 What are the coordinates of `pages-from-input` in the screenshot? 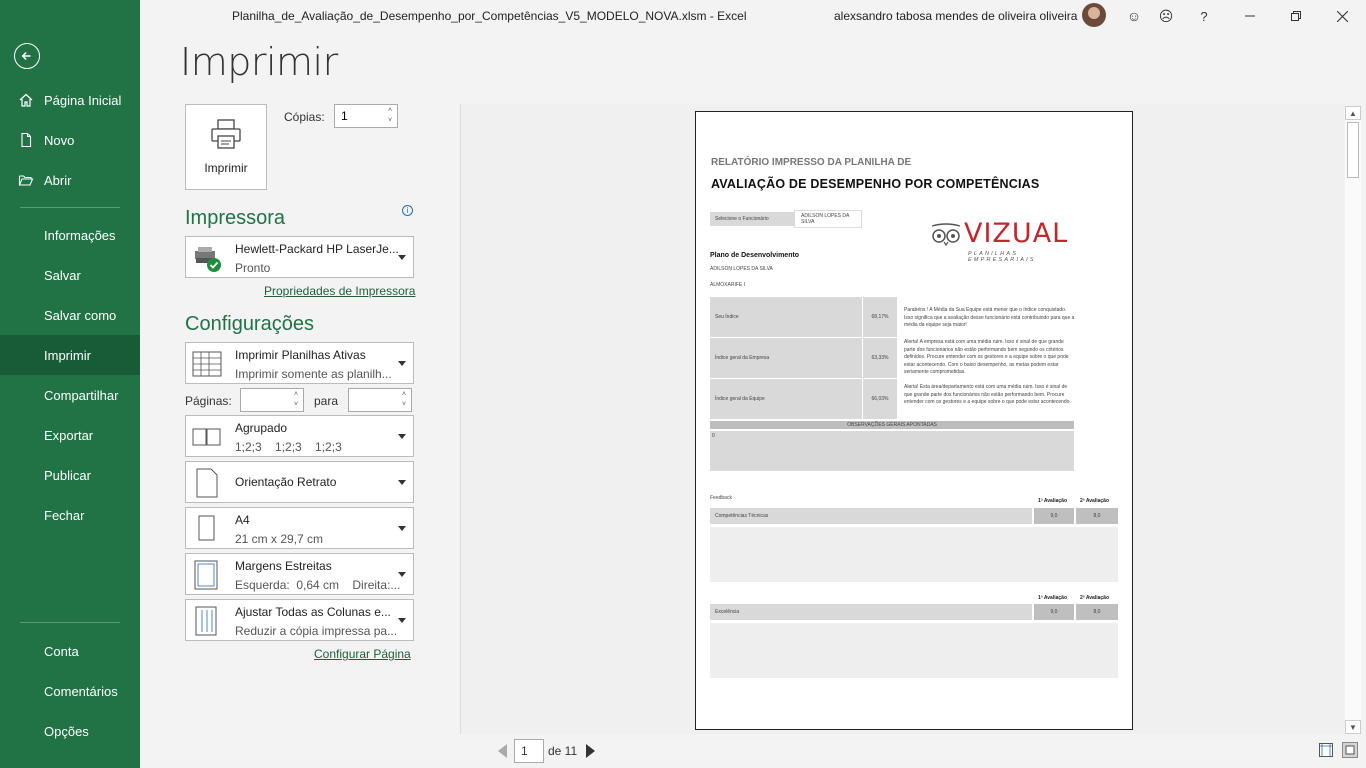 It's located at (265, 400).